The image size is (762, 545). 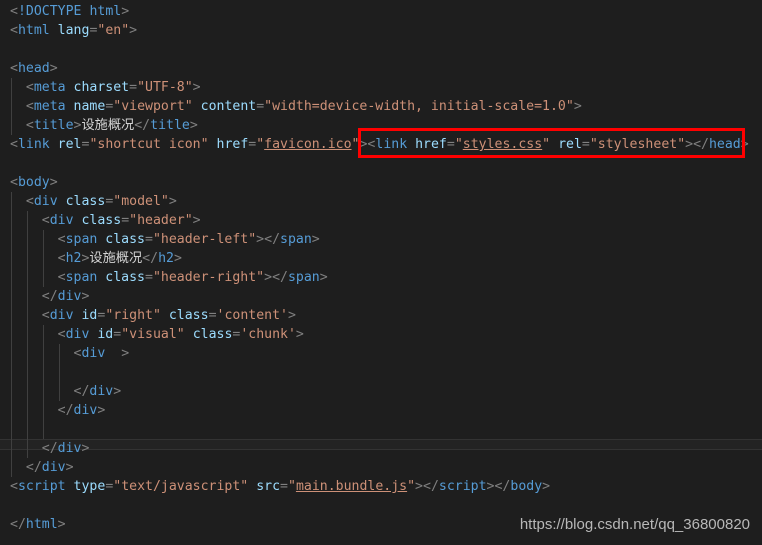 I want to click on code-line: <span class="header-left"></span>, so click(x=381, y=239).